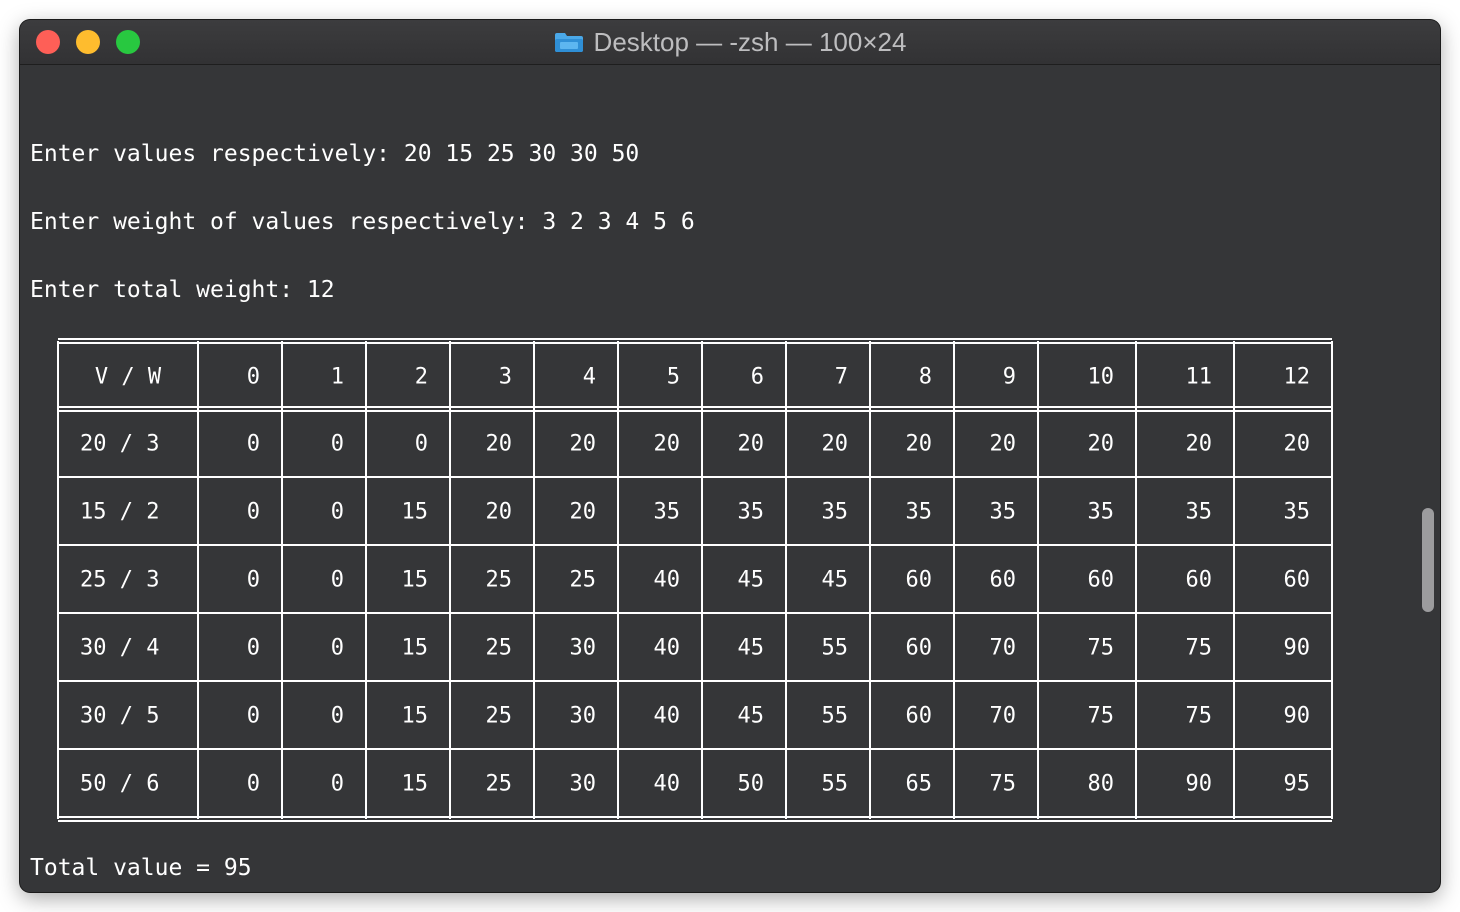 Image resolution: width=1460 pixels, height=912 pixels. What do you see at coordinates (421, 377) in the screenshot?
I see `table-header-cell: 2` at bounding box center [421, 377].